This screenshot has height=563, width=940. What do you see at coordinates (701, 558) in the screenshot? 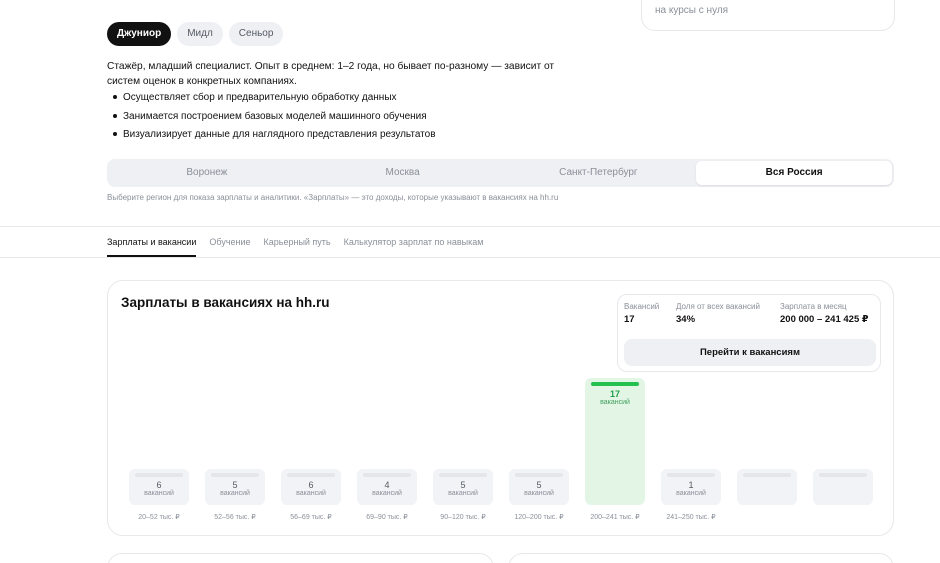
I see `bottom-card-right` at bounding box center [701, 558].